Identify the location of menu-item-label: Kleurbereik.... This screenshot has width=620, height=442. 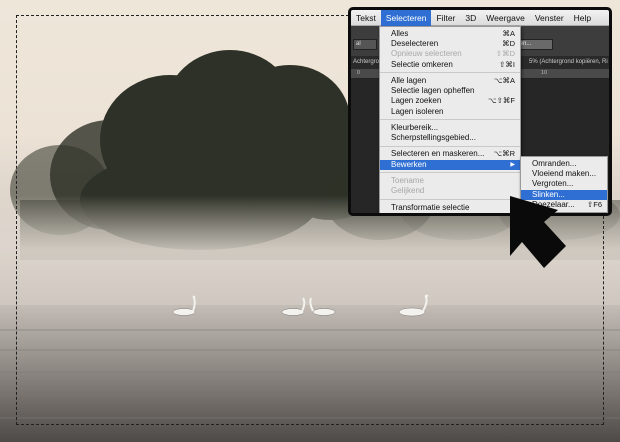
(415, 127).